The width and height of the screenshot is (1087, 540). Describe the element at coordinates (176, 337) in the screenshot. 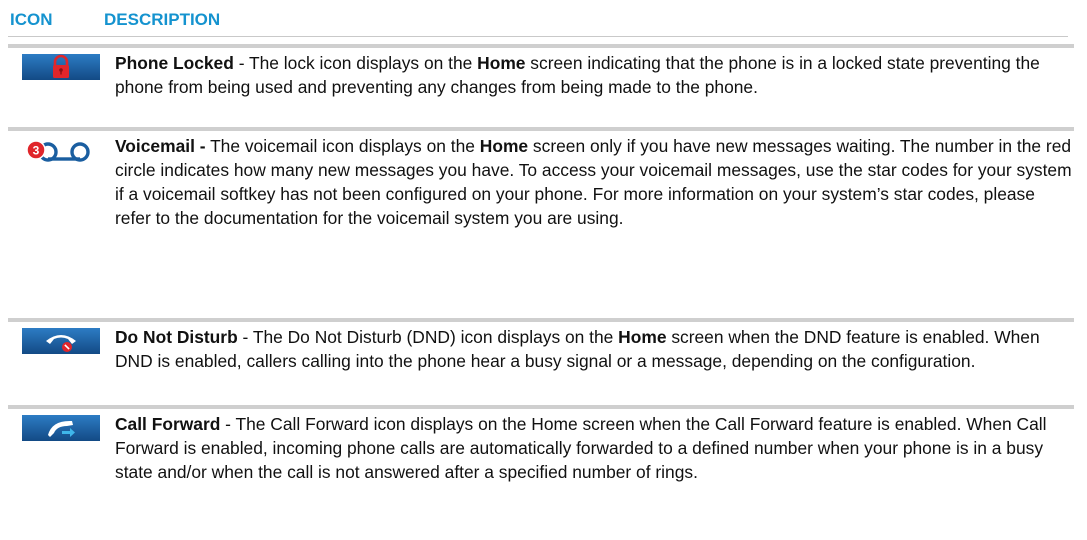

I see `row-title: Do Not Disturb` at that location.